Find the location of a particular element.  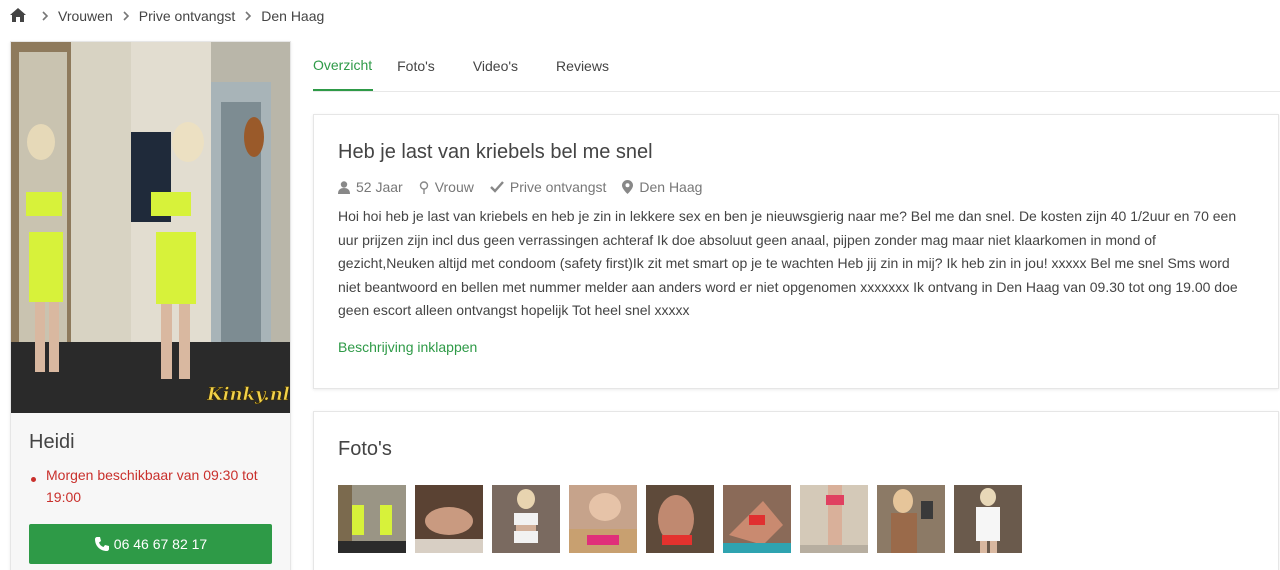

listing-meta: 52 Jaar Vrouw Prive ontvangst Den Haag is located at coordinates (796, 187).